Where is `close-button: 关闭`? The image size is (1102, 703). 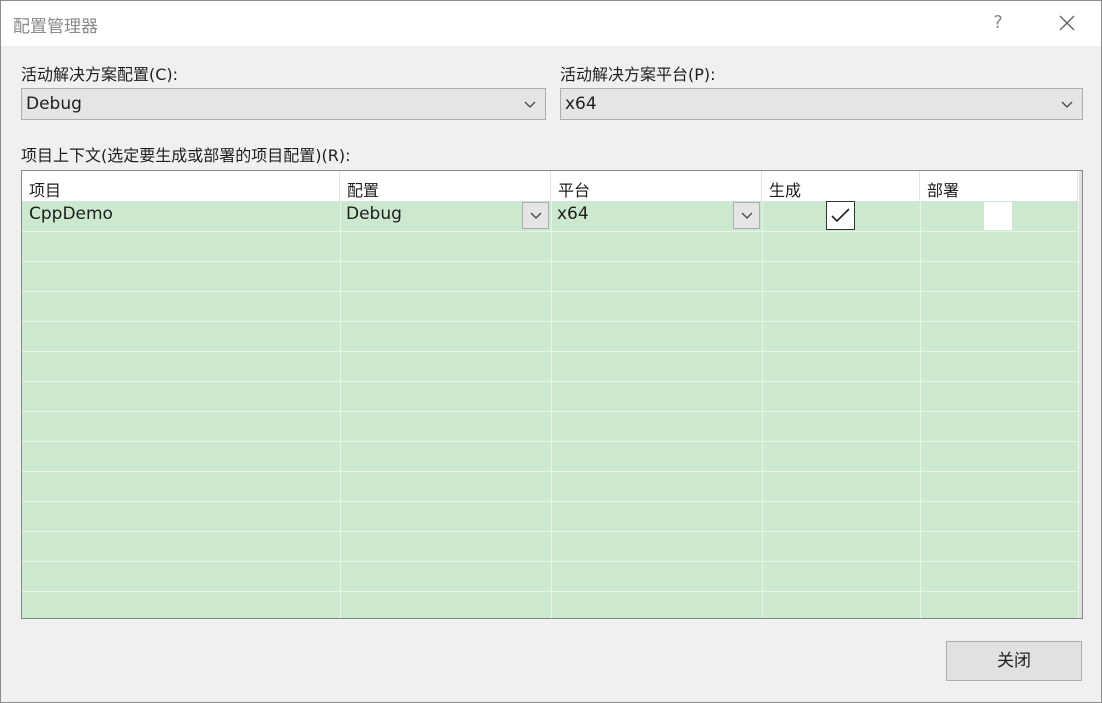
close-button: 关闭 is located at coordinates (1014, 661).